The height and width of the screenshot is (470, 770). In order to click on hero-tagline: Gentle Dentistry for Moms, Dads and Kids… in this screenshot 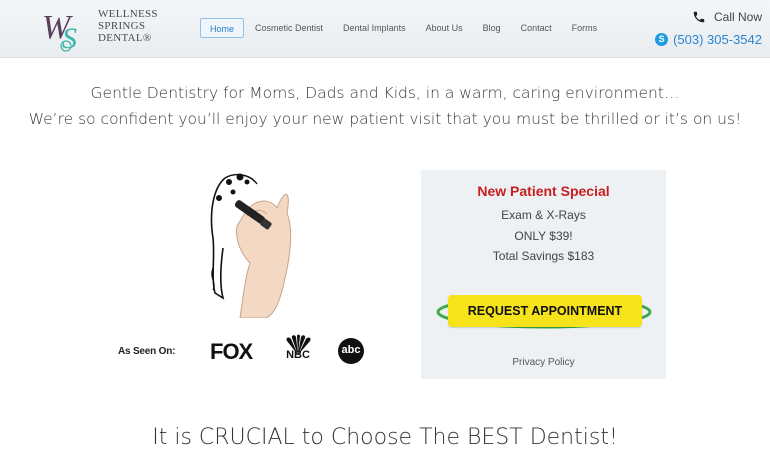, I will do `click(385, 106)`.